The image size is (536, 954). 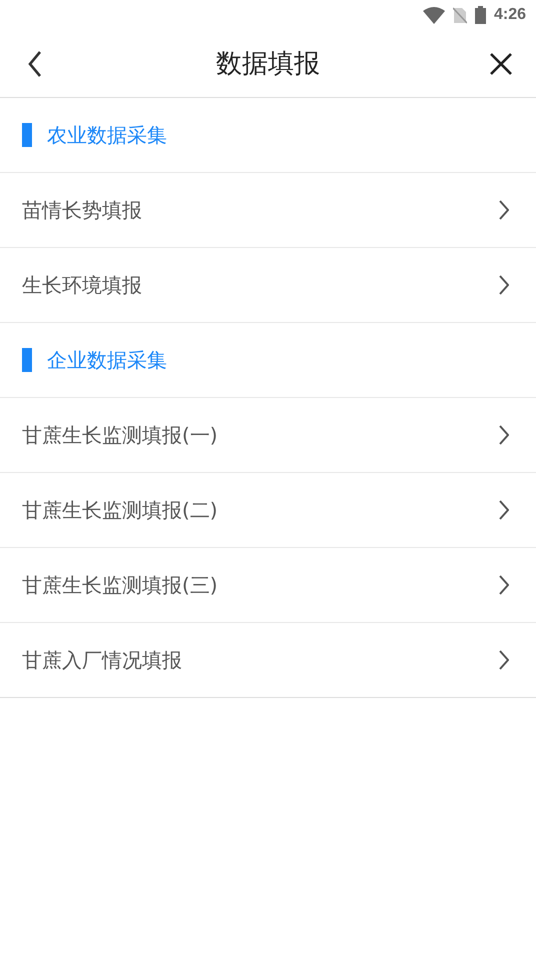 What do you see at coordinates (268, 285) in the screenshot?
I see `menu-item: 生长环境填报` at bounding box center [268, 285].